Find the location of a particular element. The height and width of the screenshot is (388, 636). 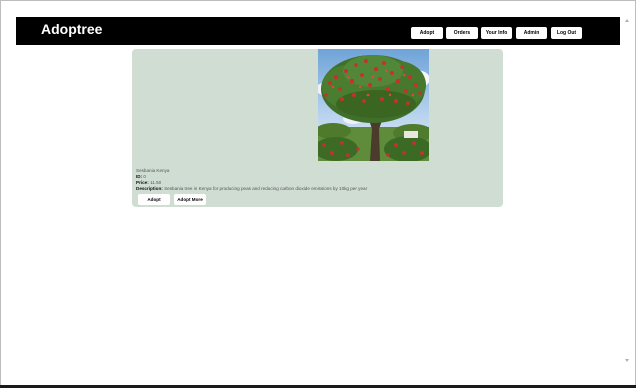

nav-orders-button: Orders is located at coordinates (462, 33).